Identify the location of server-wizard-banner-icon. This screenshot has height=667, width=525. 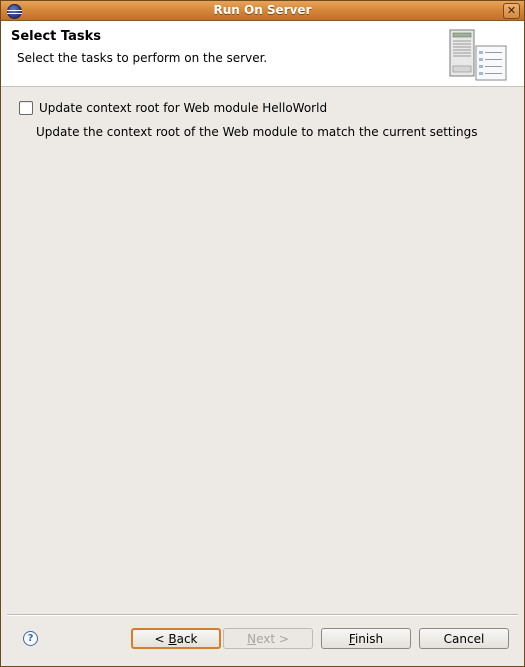
(478, 55).